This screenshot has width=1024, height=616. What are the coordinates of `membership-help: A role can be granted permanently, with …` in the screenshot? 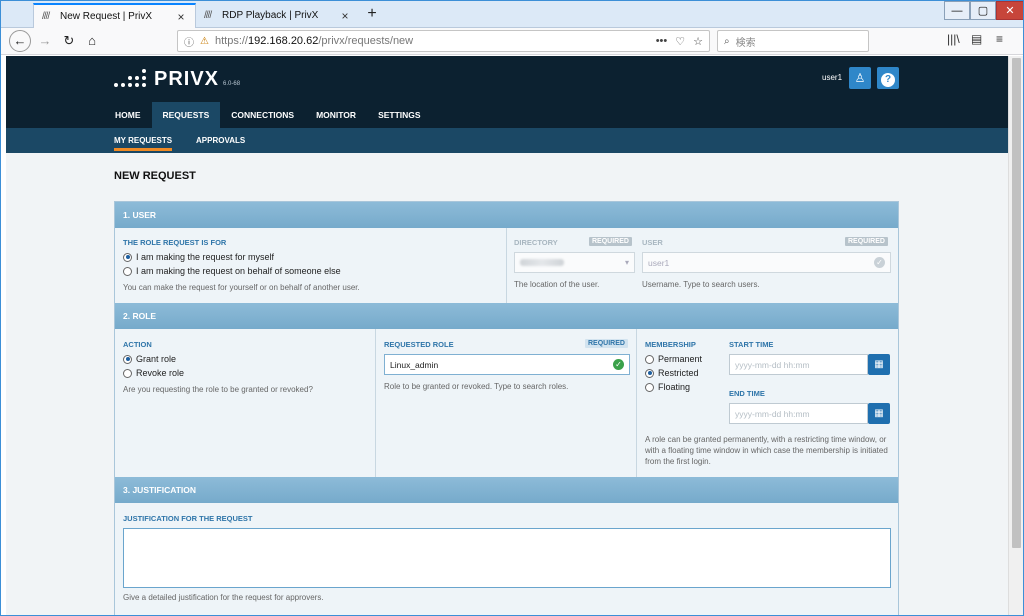 It's located at (766, 450).